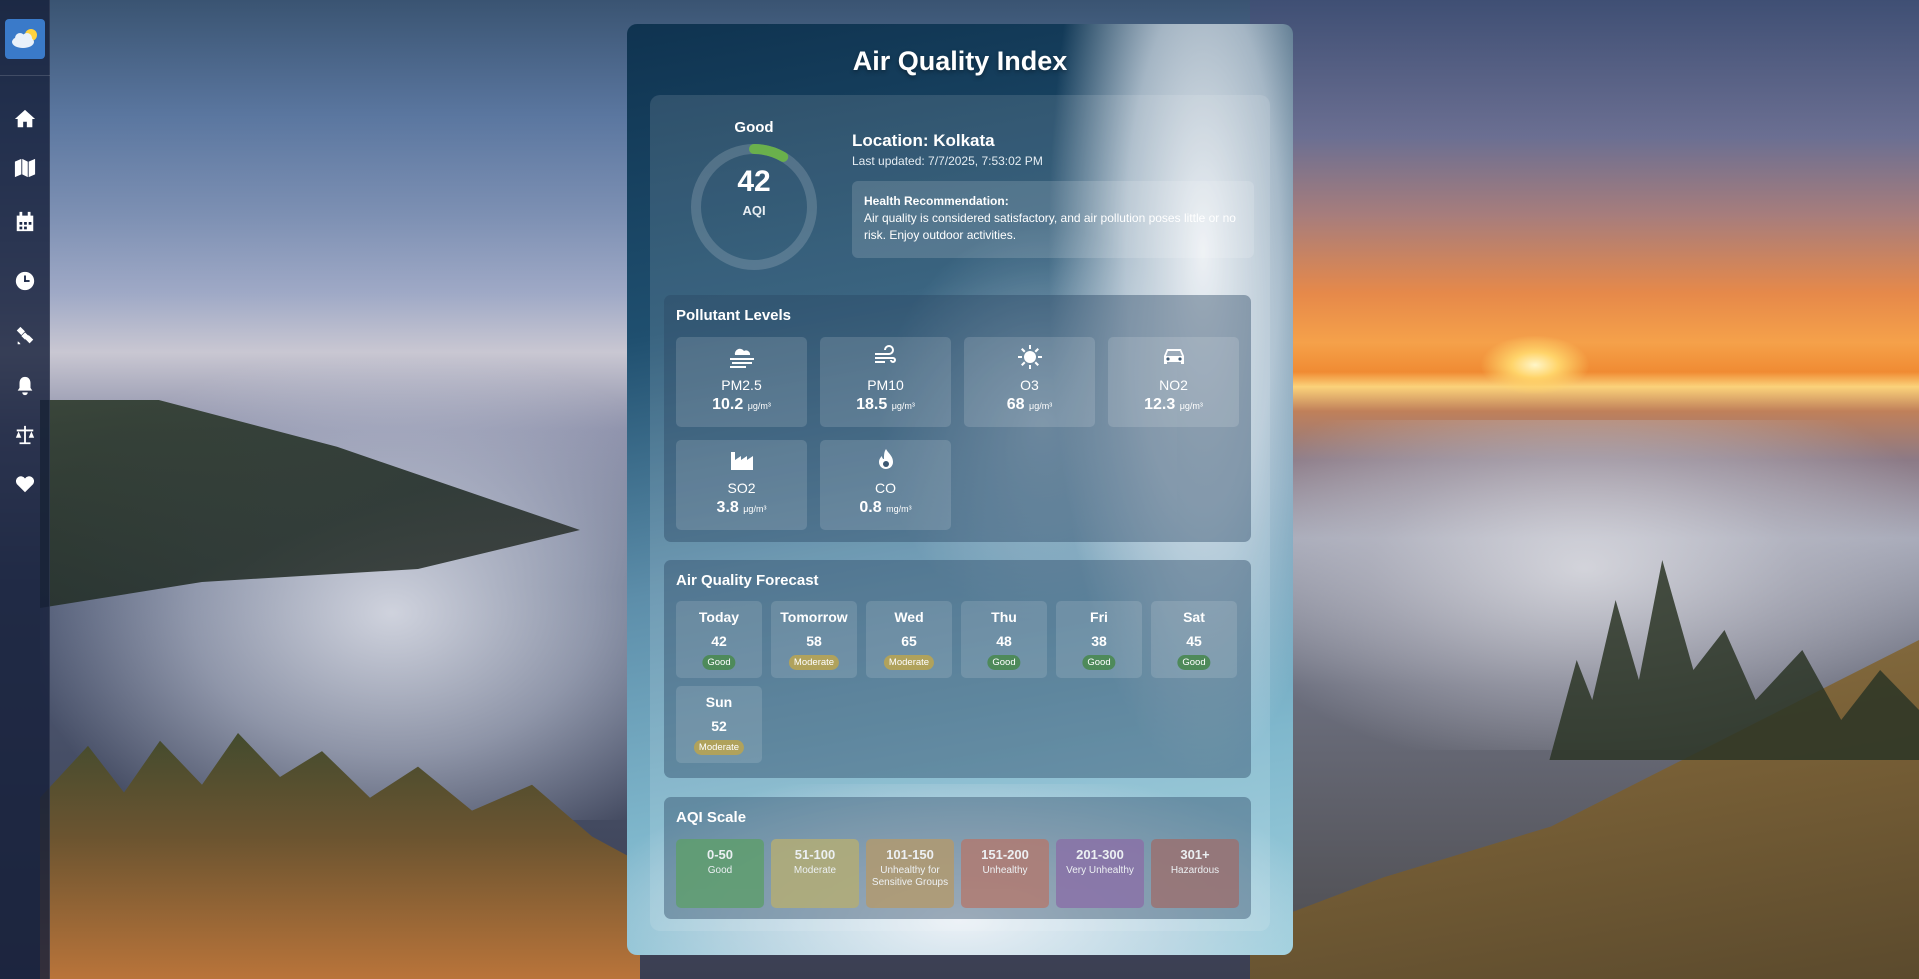  I want to click on bell-icon, so click(25, 386).